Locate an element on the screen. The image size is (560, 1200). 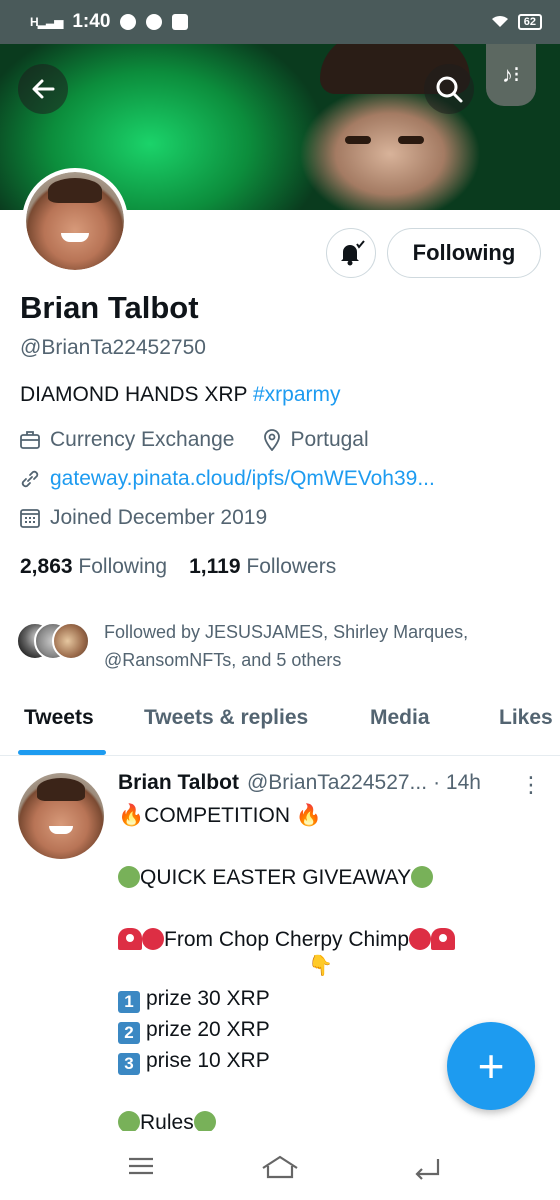
tweet-time: · 14h is located at coordinates (457, 782).